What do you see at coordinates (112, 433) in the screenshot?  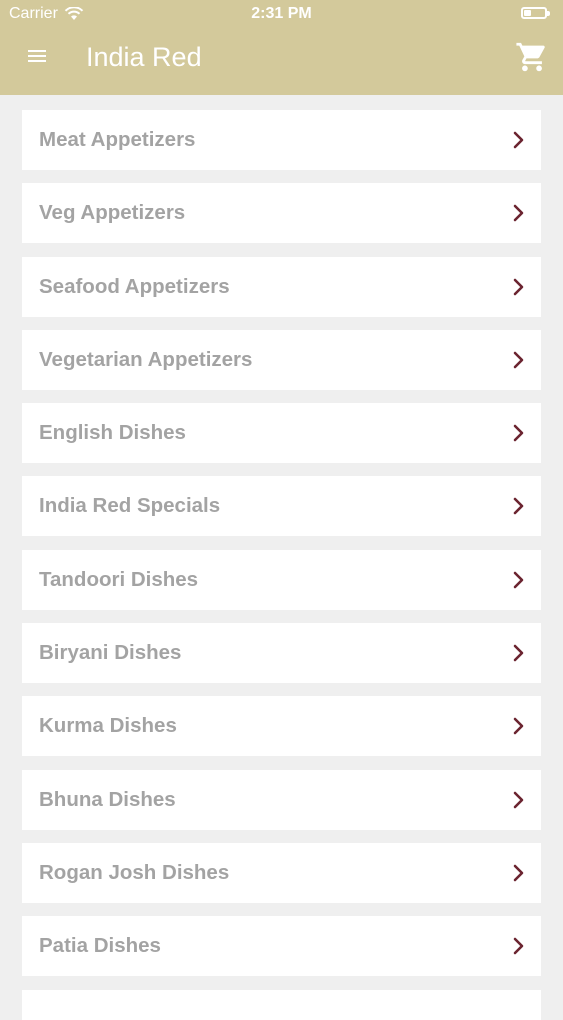 I see `category-label: English Dishes` at bounding box center [112, 433].